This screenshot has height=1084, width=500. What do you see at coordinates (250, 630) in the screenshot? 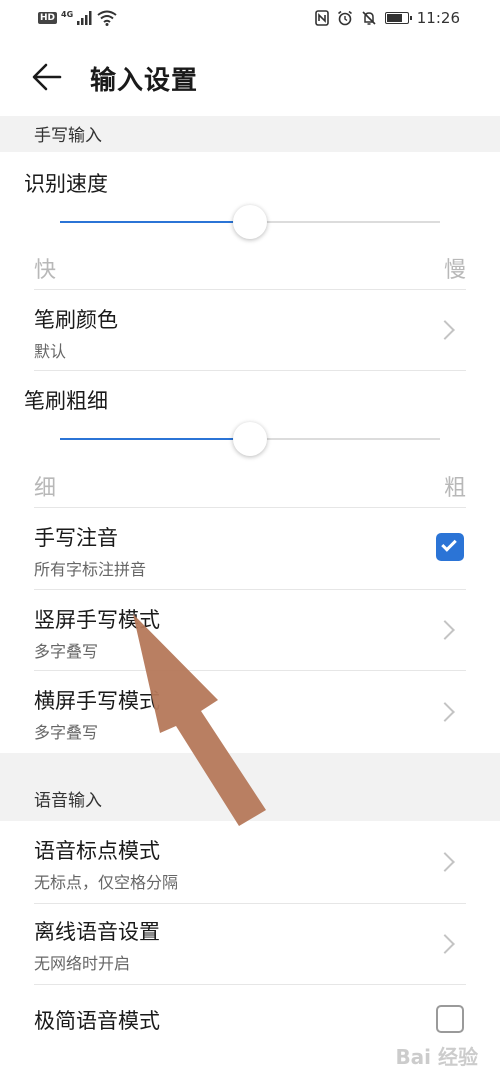
I see `portrait-mode-row: 竖屏手写模式 多字叠写` at bounding box center [250, 630].